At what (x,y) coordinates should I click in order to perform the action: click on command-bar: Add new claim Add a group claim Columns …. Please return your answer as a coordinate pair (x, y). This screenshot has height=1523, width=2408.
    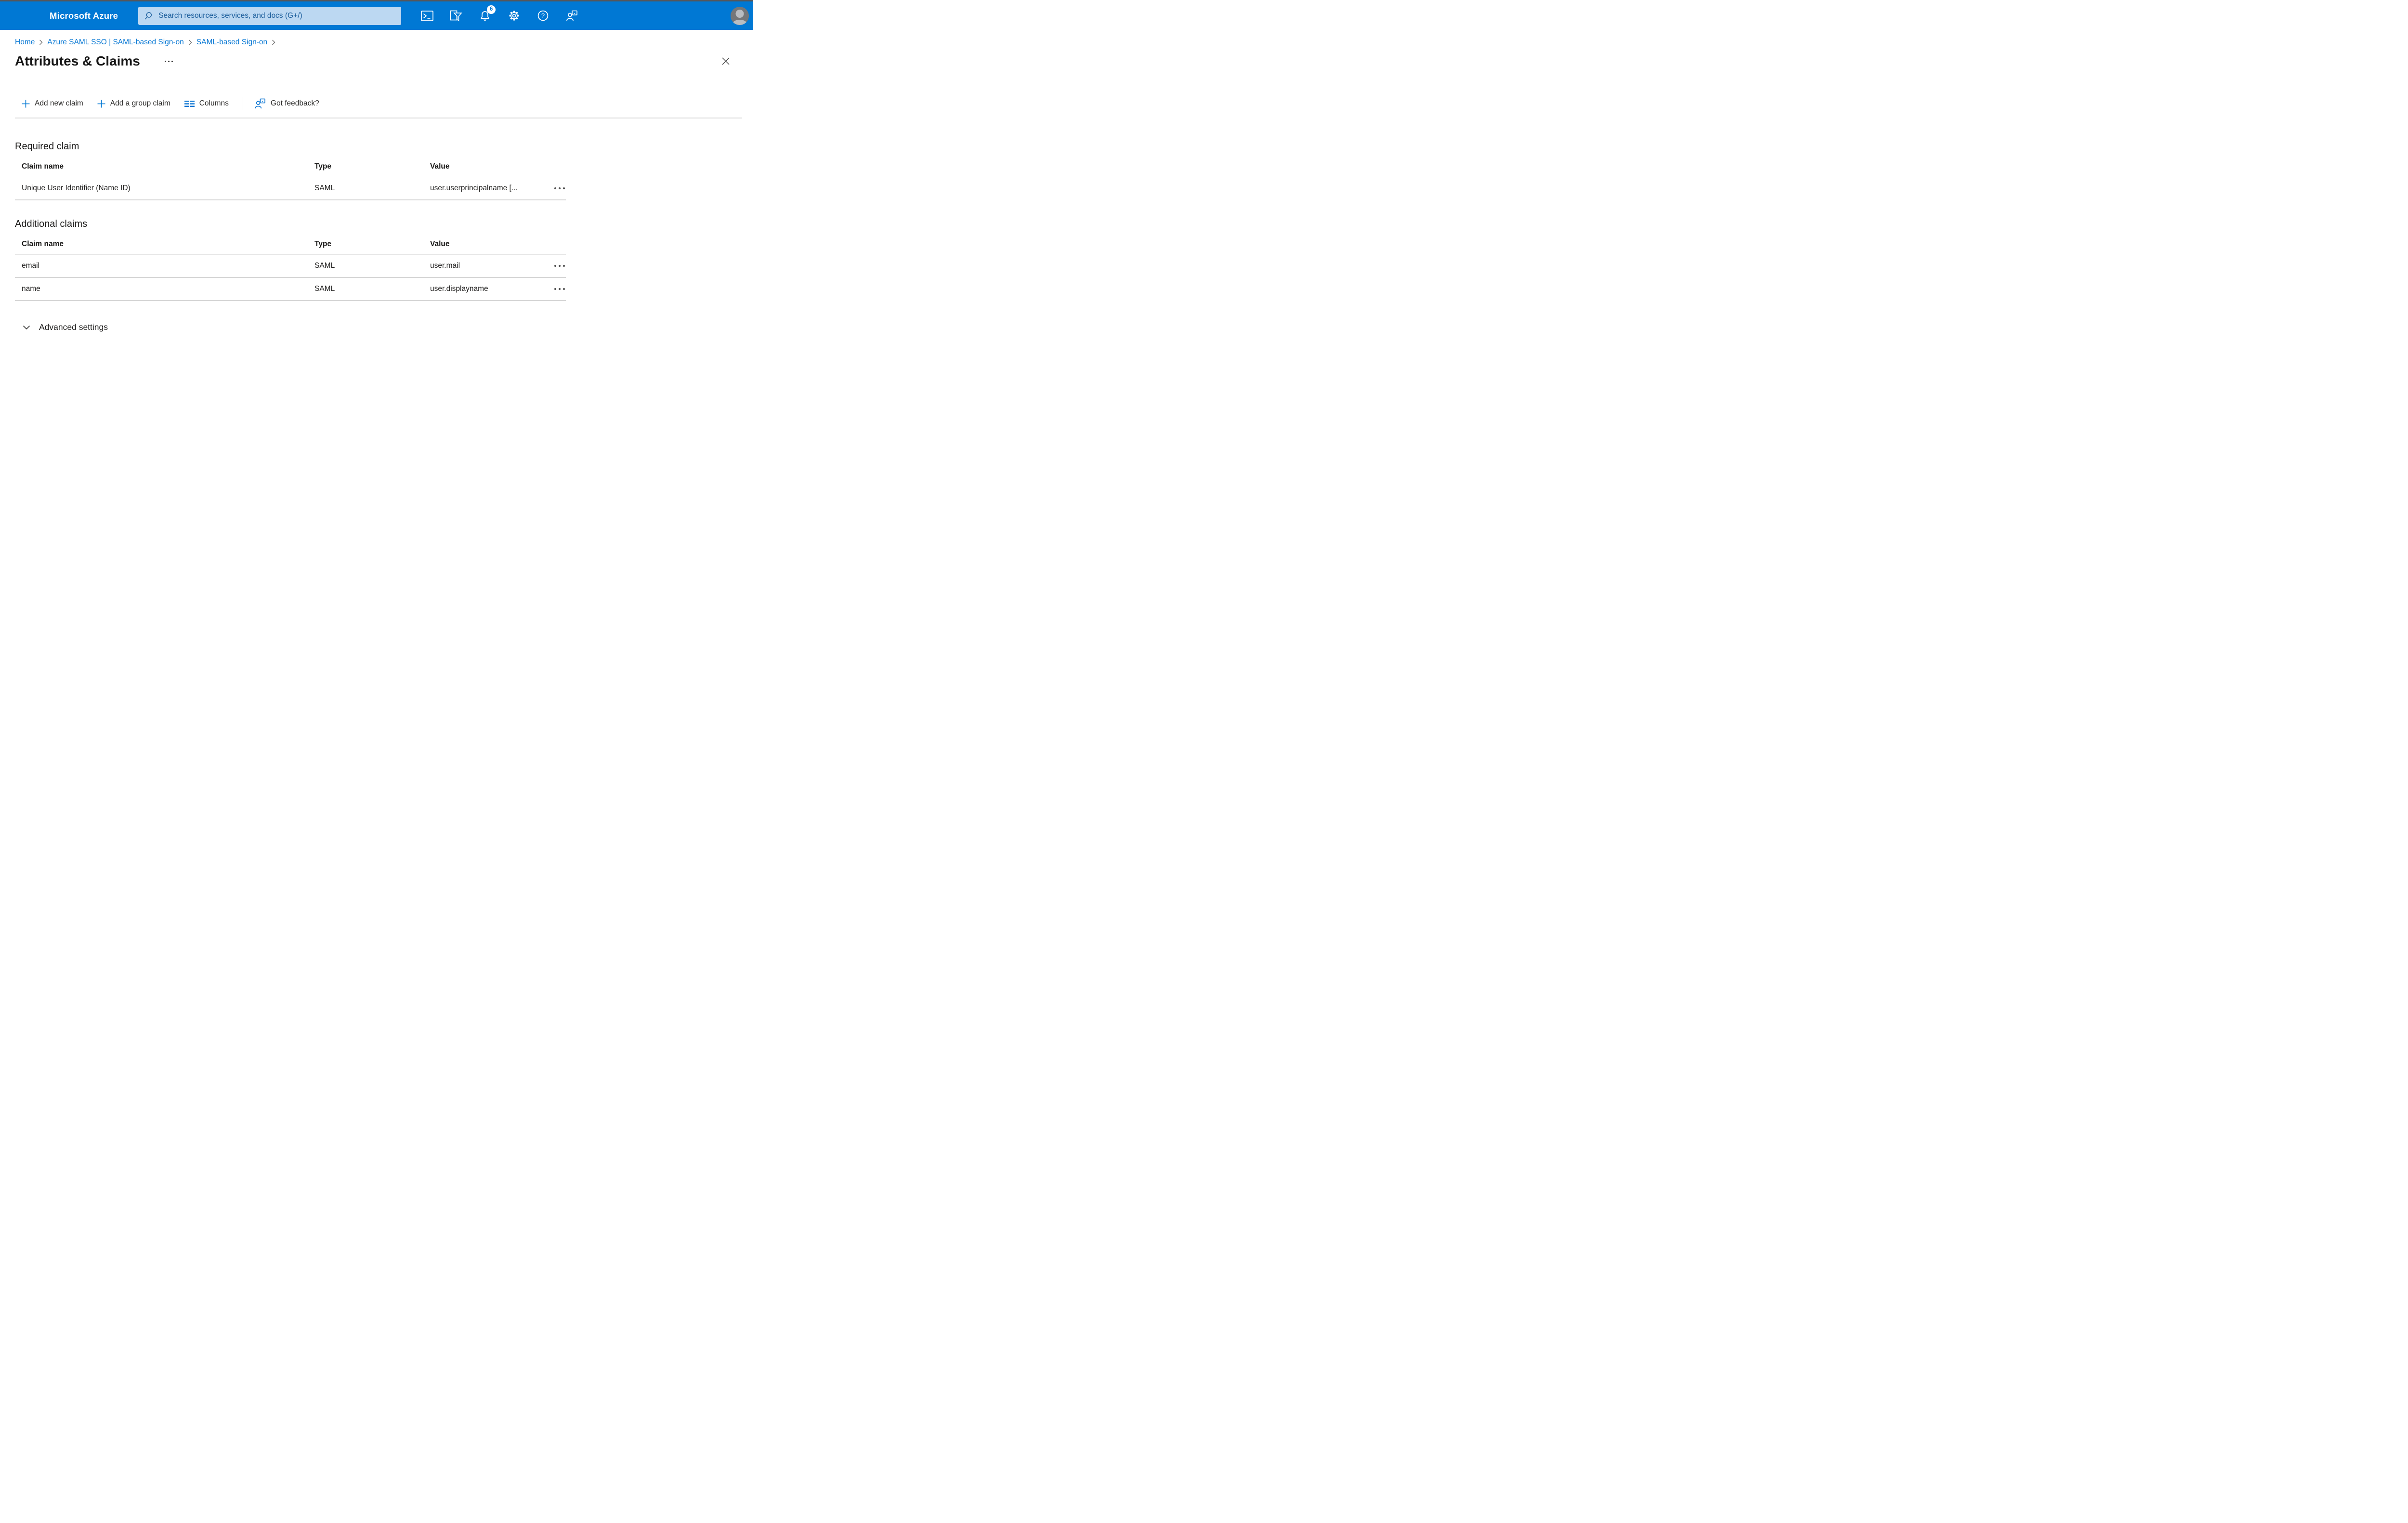
    Looking at the image, I should click on (380, 103).